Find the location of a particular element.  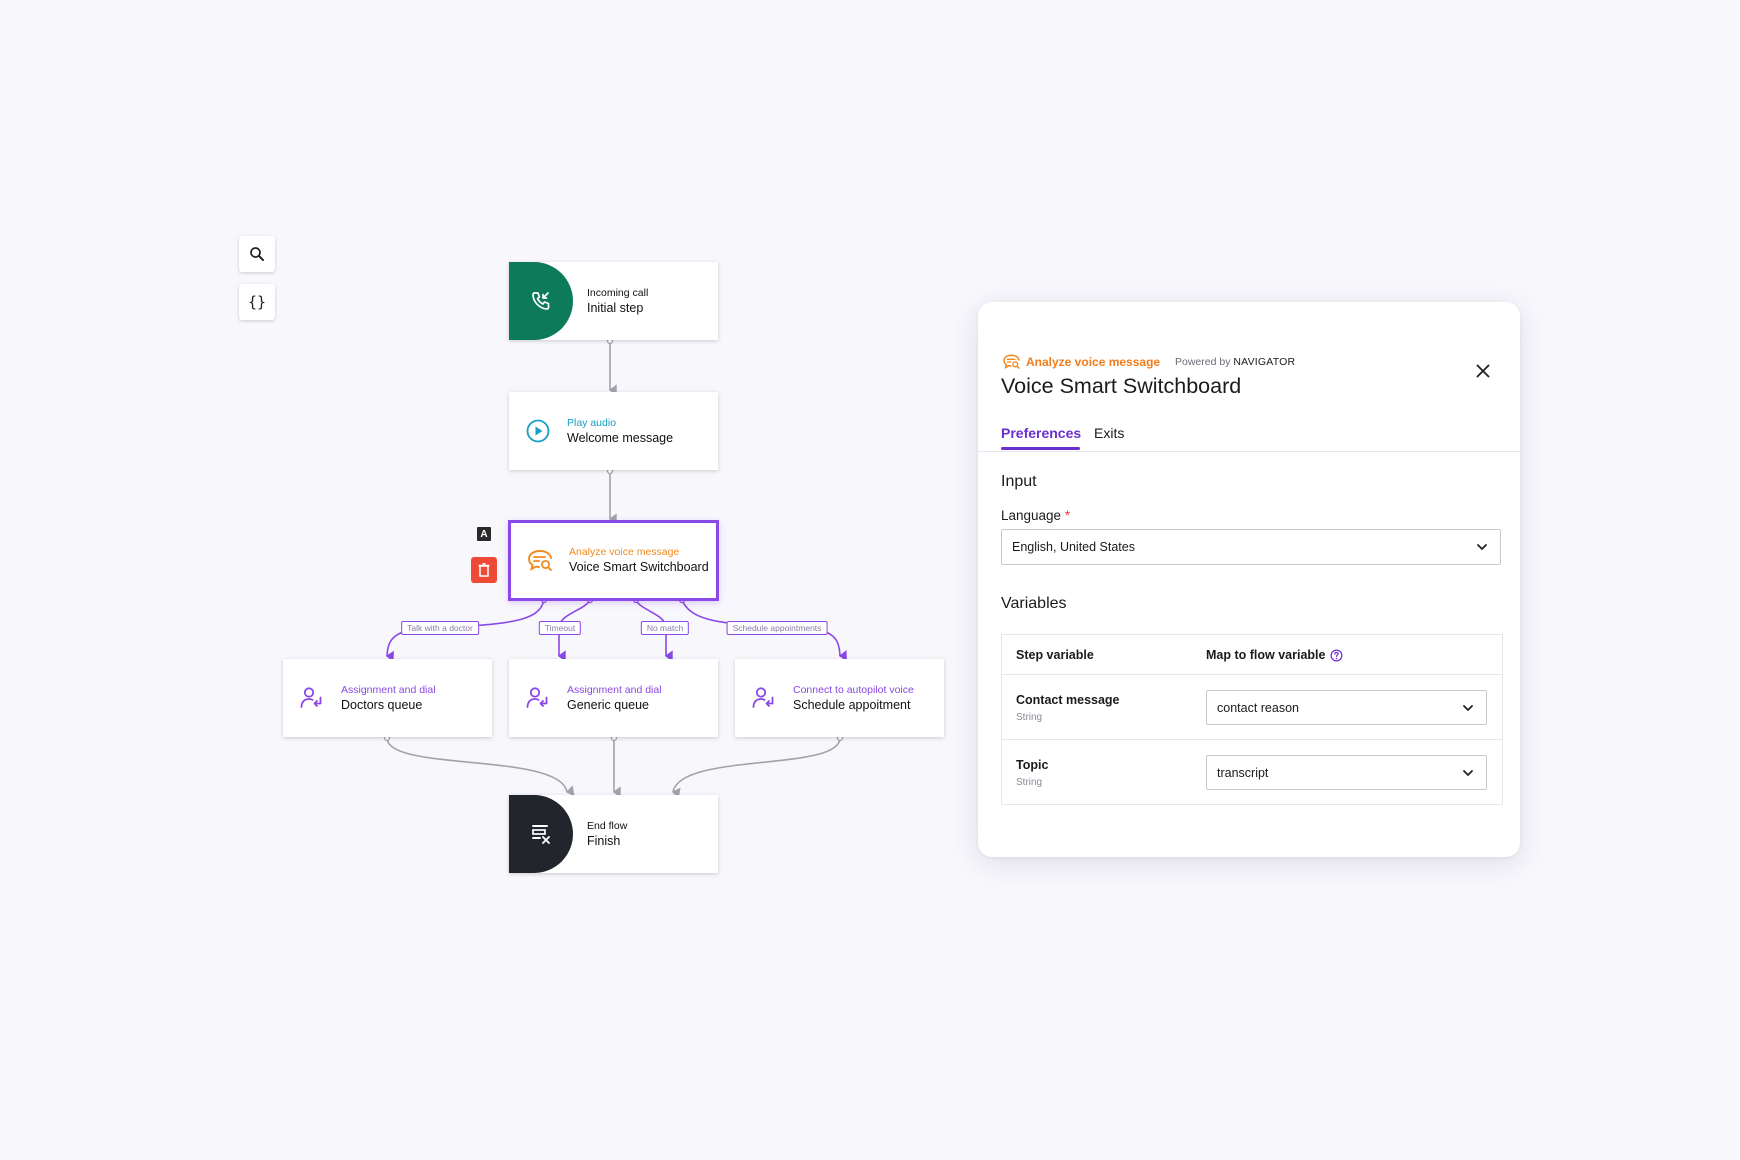

branch-label-no-match: No match is located at coordinates (665, 628).